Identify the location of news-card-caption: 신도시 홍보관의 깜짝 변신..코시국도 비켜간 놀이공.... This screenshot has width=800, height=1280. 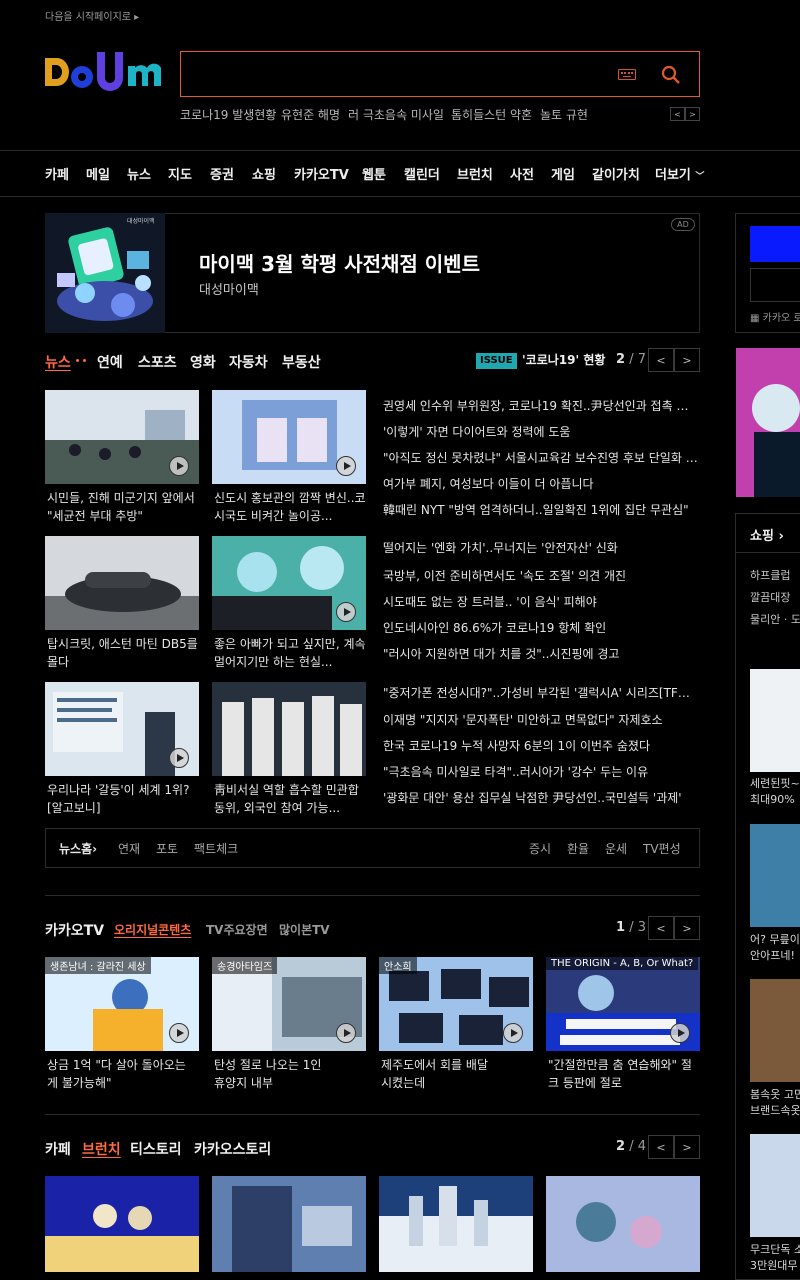
(291, 507).